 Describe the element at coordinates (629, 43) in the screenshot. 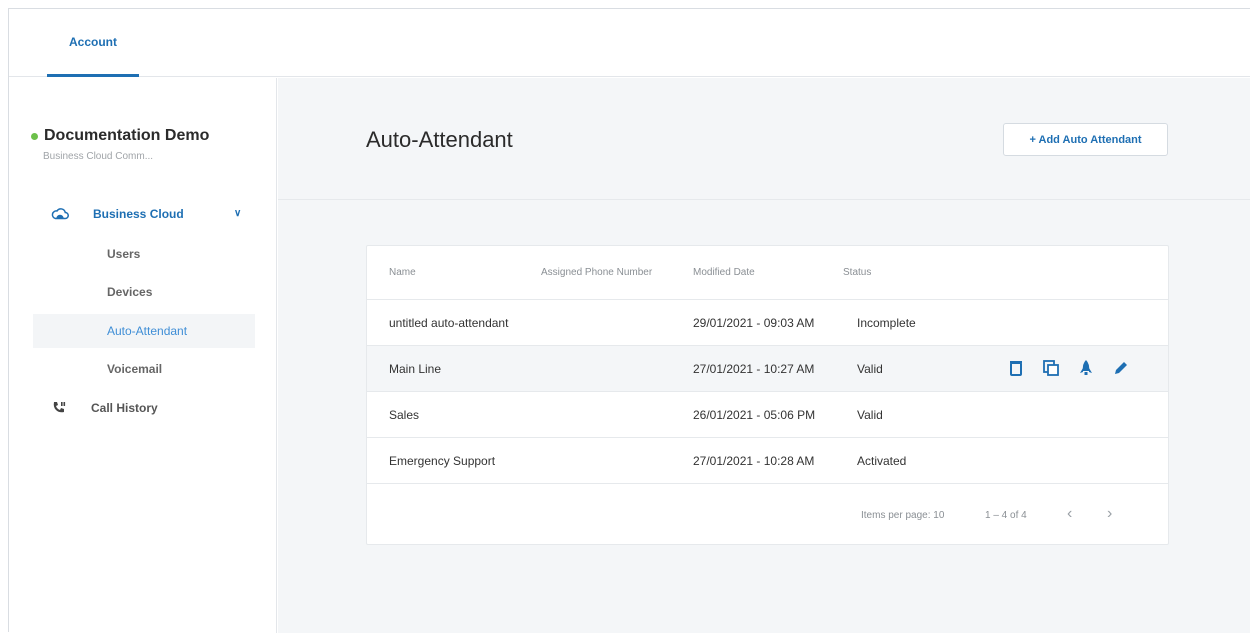

I see `top-tab-bar: Account` at that location.